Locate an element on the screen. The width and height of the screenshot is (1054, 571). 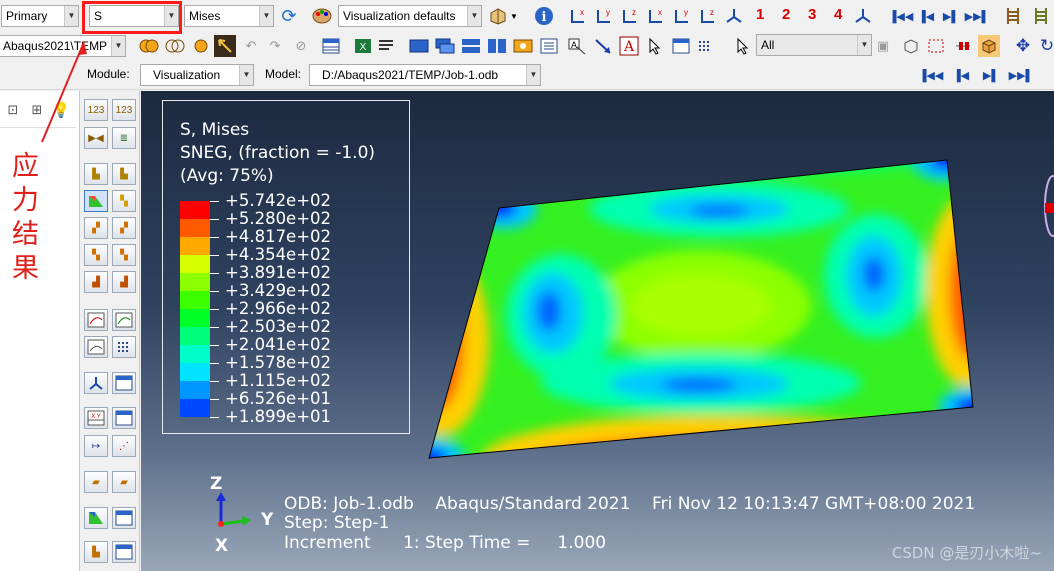
pan-icon: ✥ is located at coordinates (1023, 46).